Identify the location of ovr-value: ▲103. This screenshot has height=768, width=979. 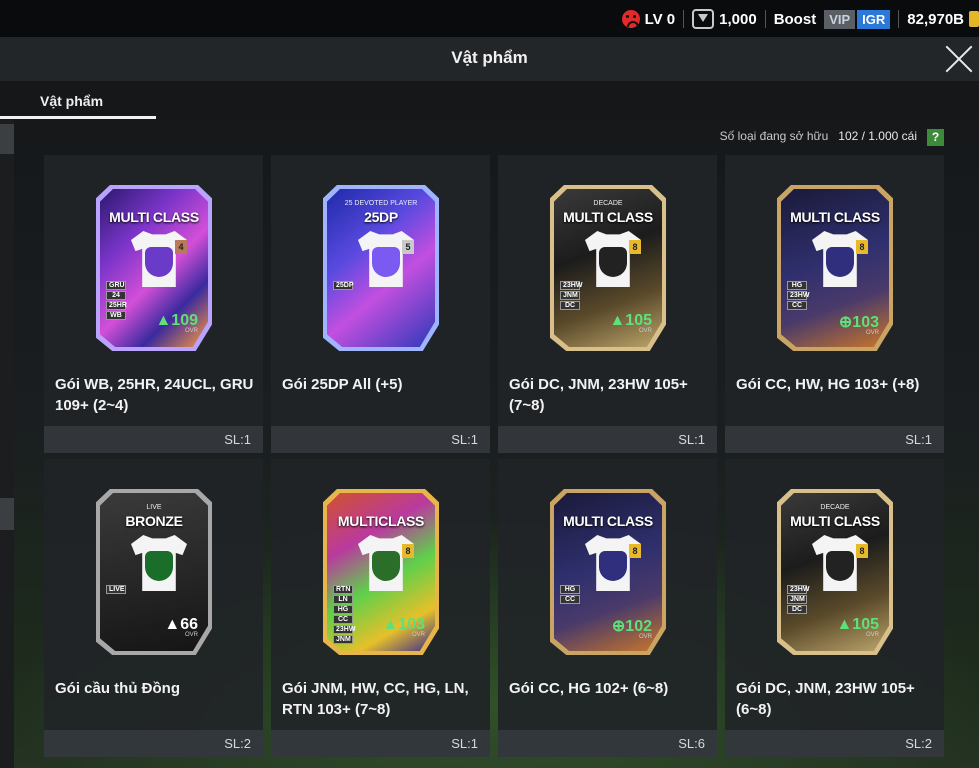
(403, 624).